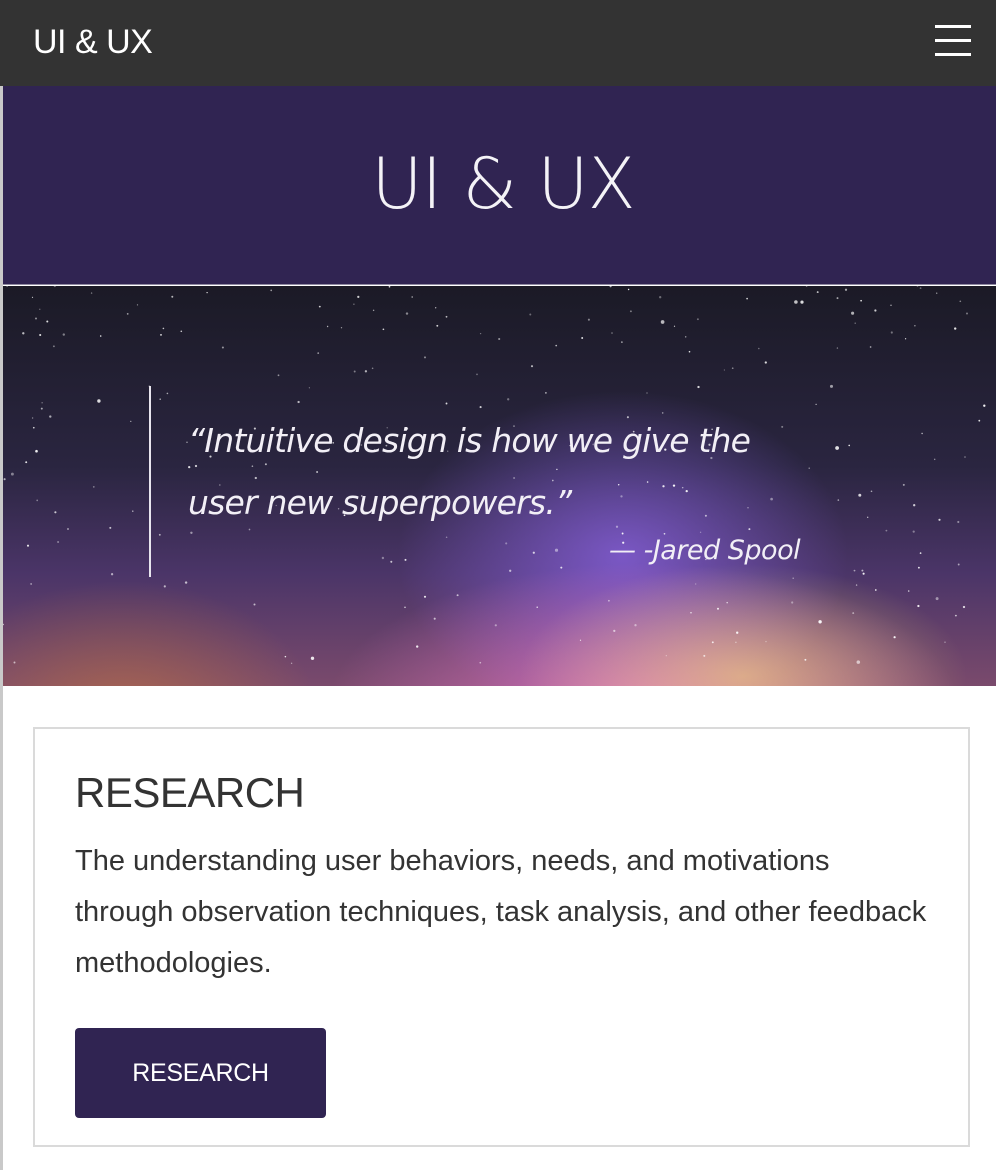 The height and width of the screenshot is (1170, 996). What do you see at coordinates (200, 1073) in the screenshot?
I see `research-button: RESEARCH` at bounding box center [200, 1073].